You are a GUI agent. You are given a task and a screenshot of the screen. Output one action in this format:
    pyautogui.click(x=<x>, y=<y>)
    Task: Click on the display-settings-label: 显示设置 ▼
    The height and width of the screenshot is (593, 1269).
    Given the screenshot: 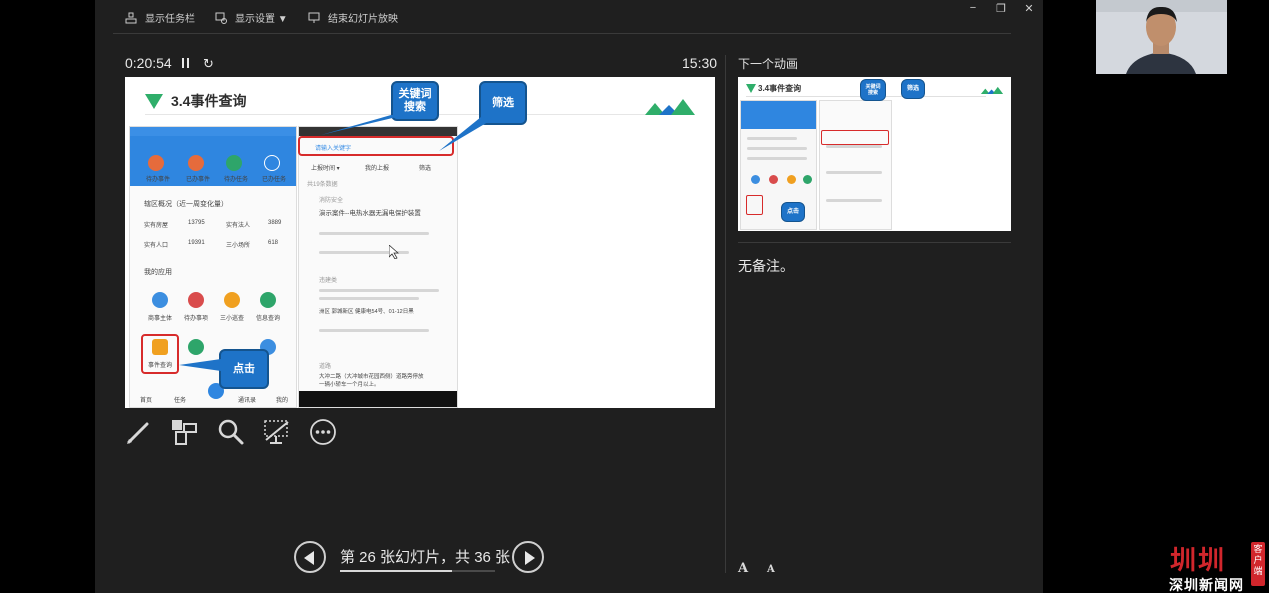 What is the action you would take?
    pyautogui.click(x=261, y=19)
    